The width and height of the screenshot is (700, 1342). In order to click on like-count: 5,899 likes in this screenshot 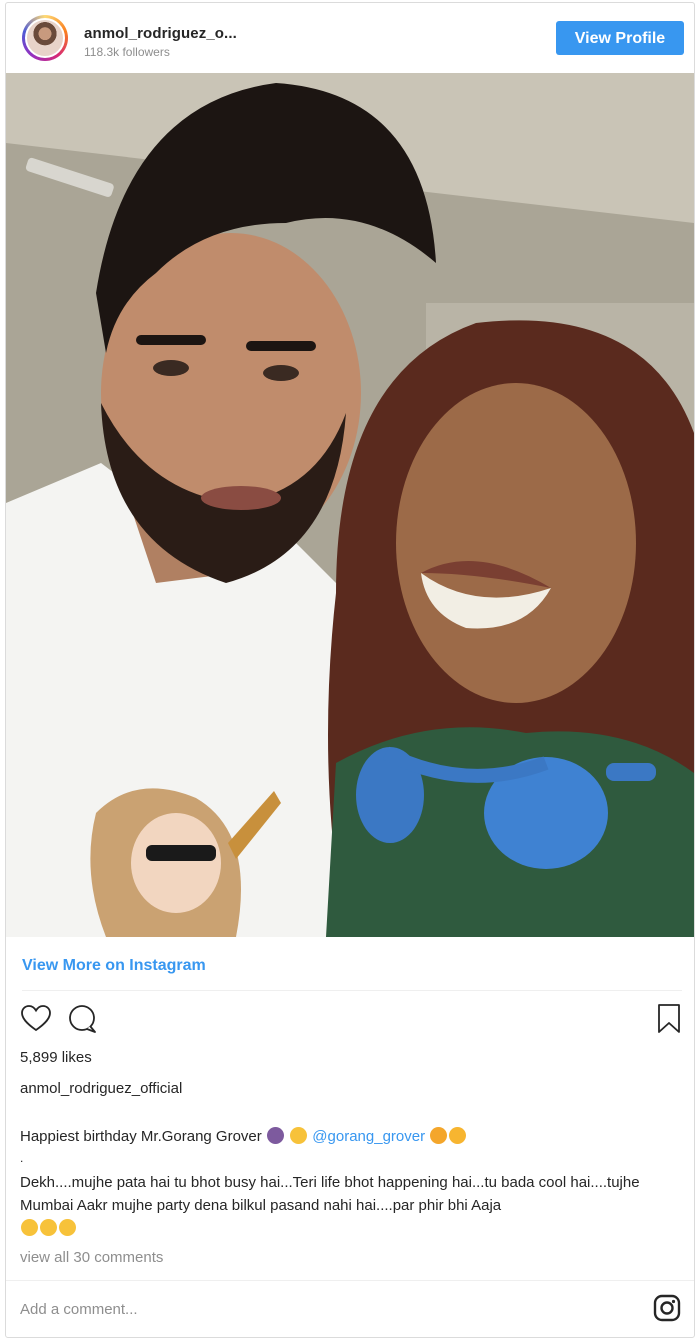, I will do `click(56, 1057)`.